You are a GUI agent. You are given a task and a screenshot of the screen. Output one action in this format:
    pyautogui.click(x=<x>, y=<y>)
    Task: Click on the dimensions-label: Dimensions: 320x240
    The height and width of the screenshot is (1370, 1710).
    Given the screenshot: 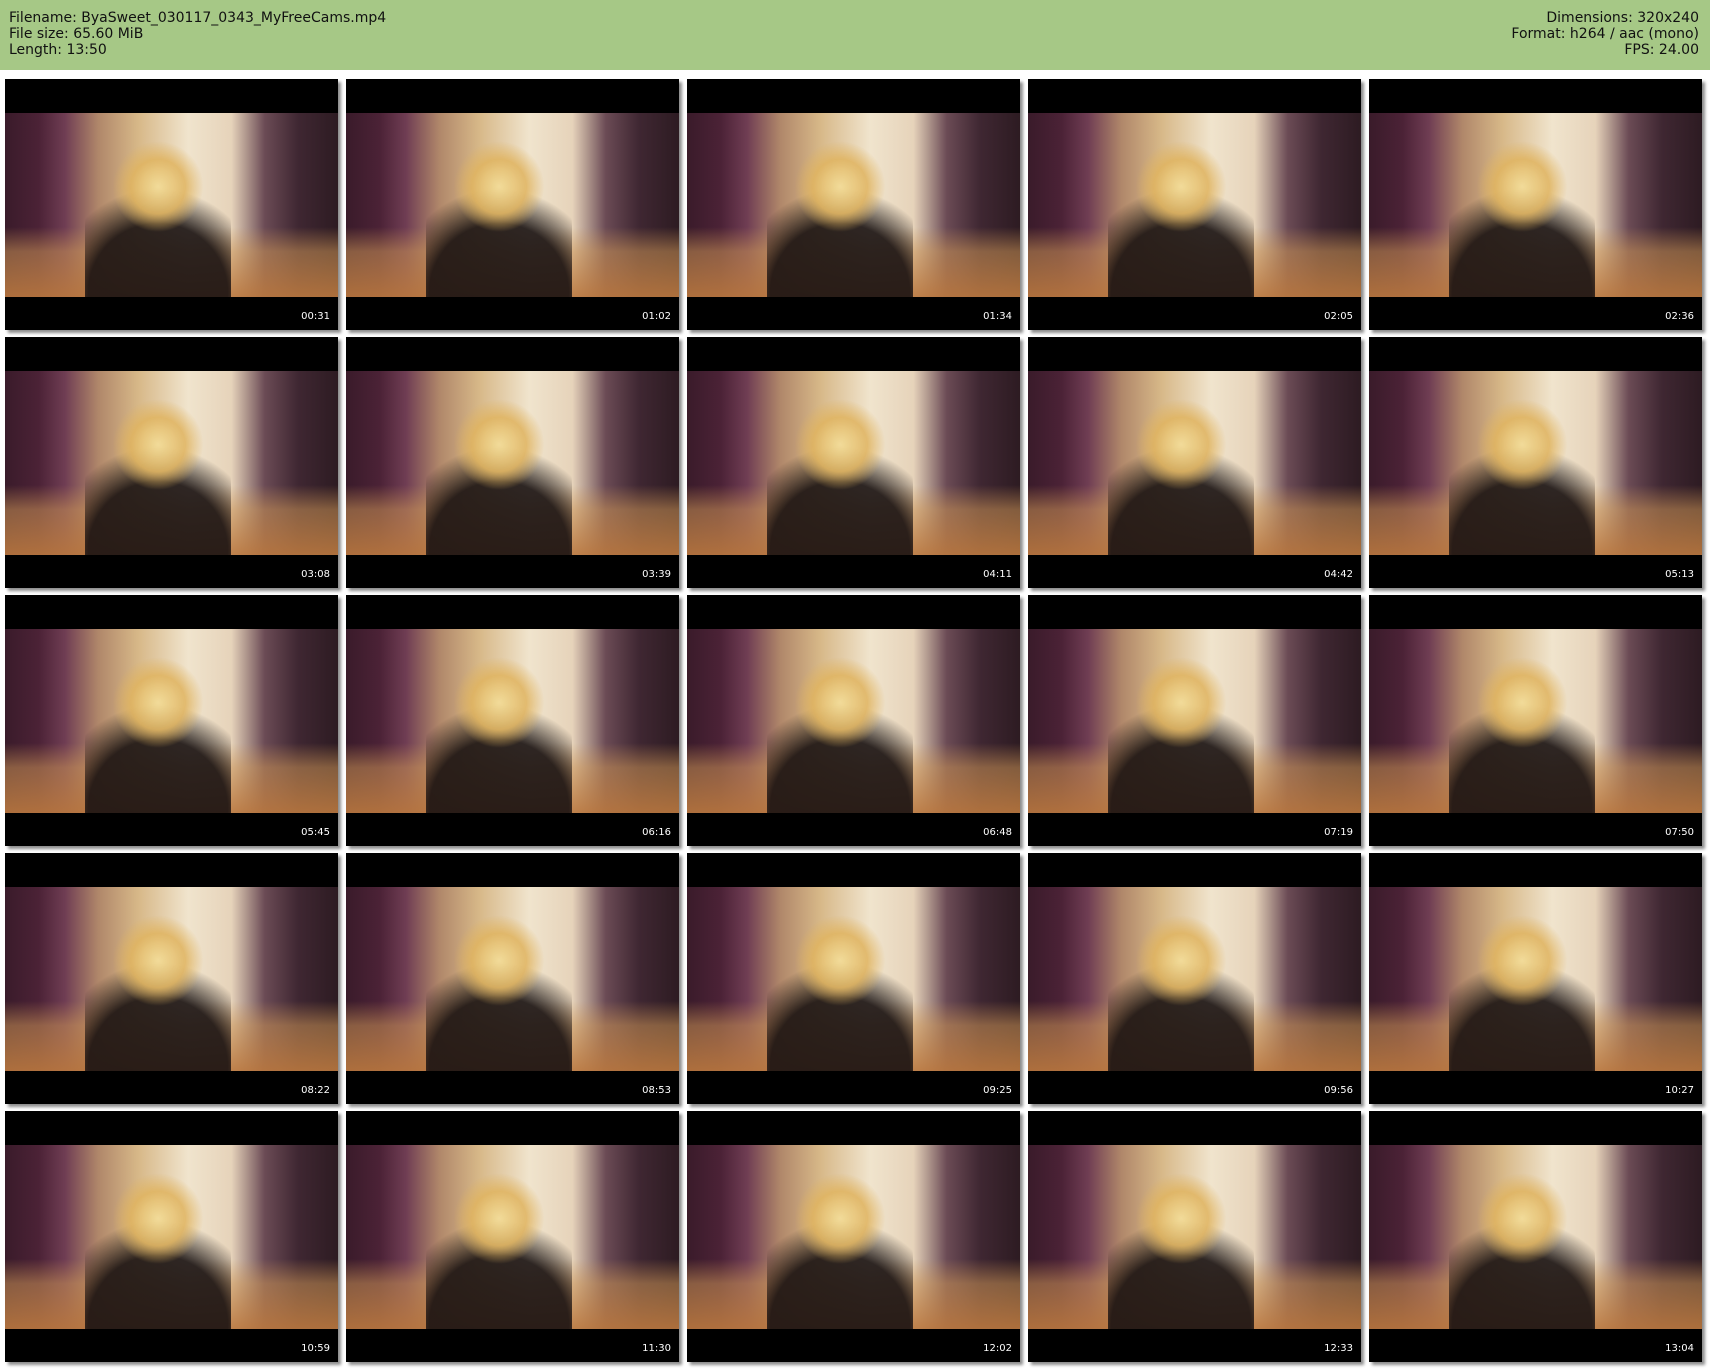 What is the action you would take?
    pyautogui.click(x=1622, y=18)
    